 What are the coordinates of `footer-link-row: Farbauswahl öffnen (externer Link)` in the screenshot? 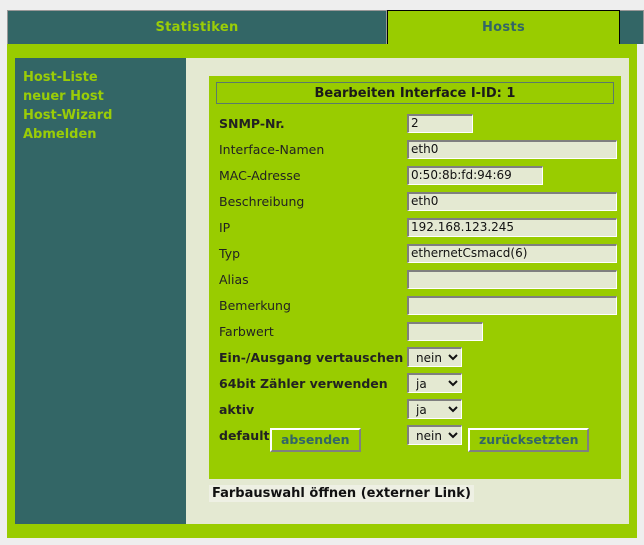 It's located at (415, 496).